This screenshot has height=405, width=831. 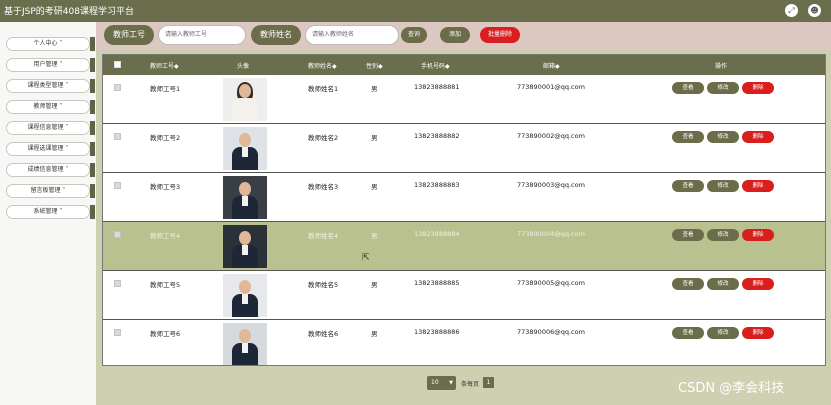 I want to click on teacher-name-cell: 教师姓名1, so click(x=323, y=89).